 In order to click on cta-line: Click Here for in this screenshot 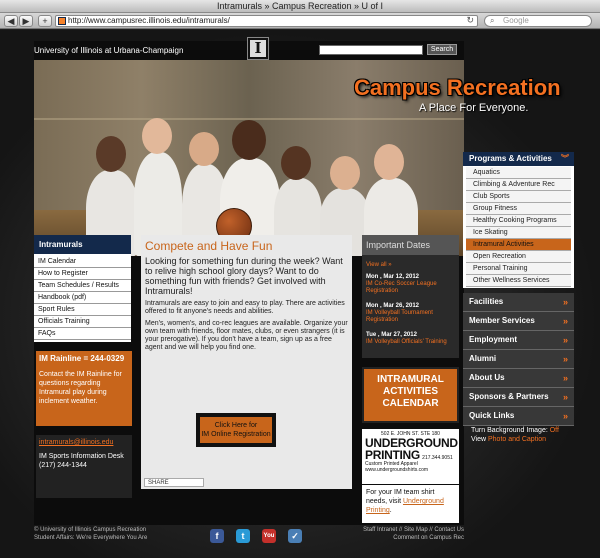, I will do `click(236, 425)`.